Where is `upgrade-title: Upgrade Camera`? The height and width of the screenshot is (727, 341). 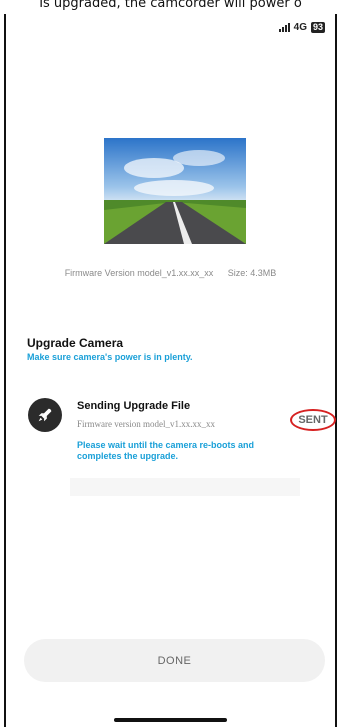 upgrade-title: Upgrade Camera is located at coordinates (75, 343).